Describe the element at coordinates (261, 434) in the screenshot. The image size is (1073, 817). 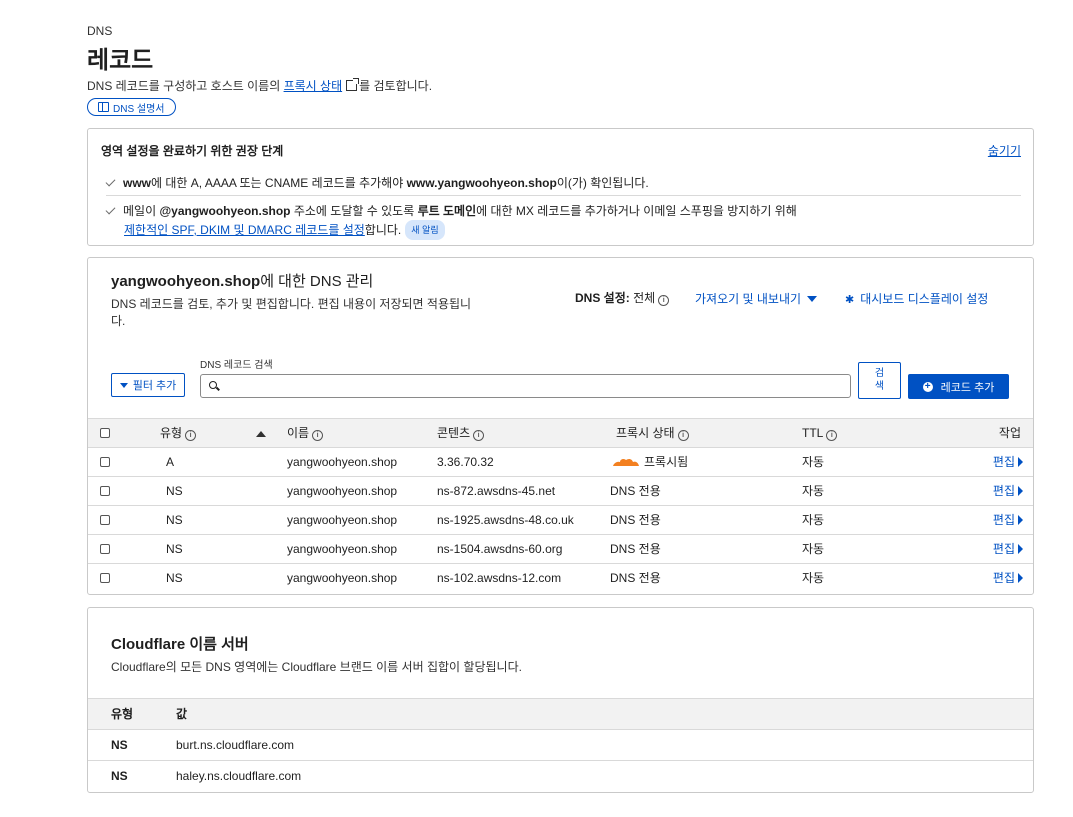
I see `sort-ascending-icon` at that location.